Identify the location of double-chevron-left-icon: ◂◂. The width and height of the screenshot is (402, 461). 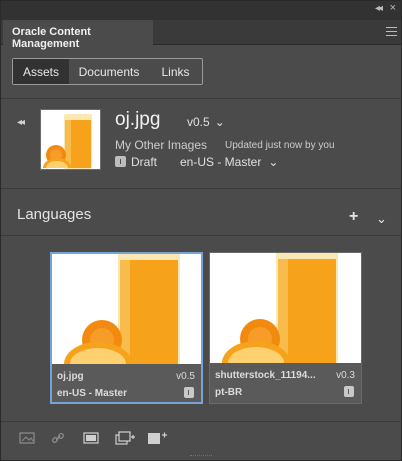
(379, 8).